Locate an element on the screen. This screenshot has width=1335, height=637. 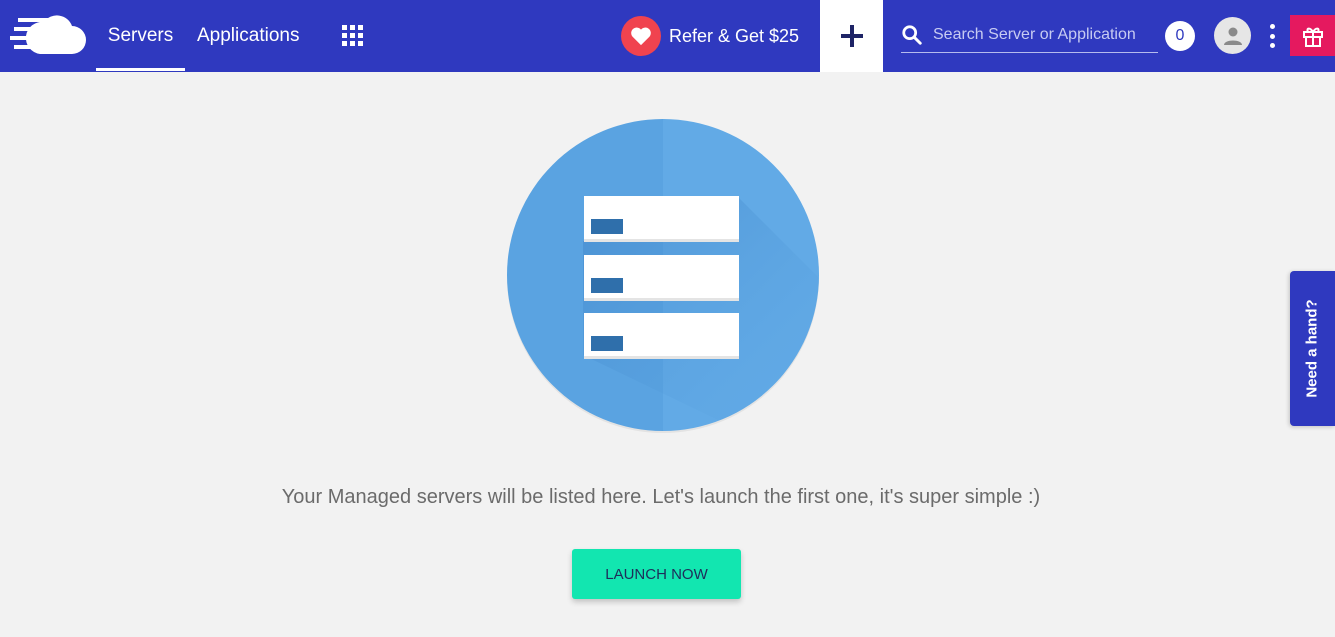
avatar is located at coordinates (1232, 35).